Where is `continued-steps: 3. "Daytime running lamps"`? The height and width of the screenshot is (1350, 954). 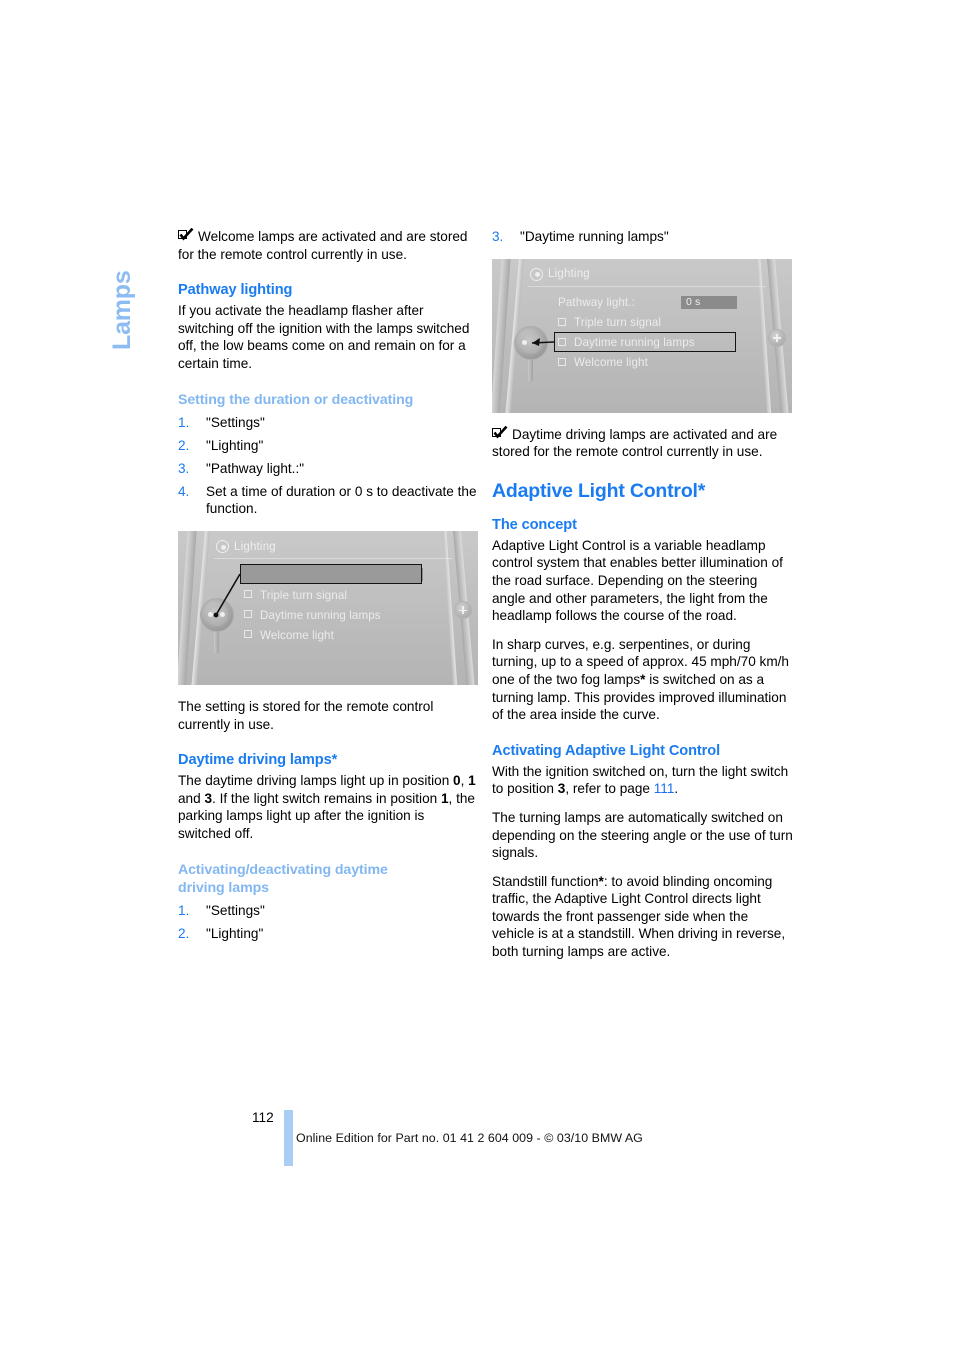
continued-steps: 3. "Daytime running lamps" is located at coordinates (643, 237).